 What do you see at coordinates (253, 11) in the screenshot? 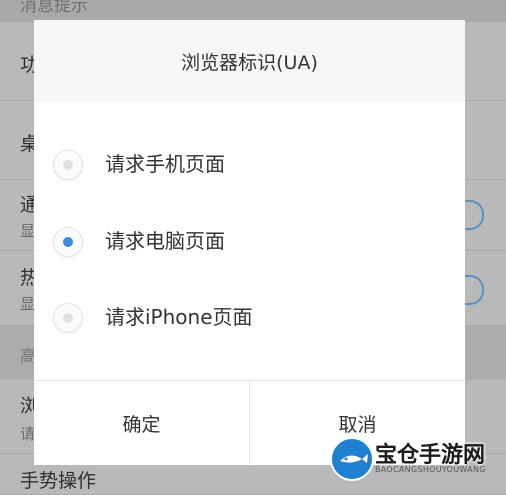
I see `section-header-notifications: 消息提示` at bounding box center [253, 11].